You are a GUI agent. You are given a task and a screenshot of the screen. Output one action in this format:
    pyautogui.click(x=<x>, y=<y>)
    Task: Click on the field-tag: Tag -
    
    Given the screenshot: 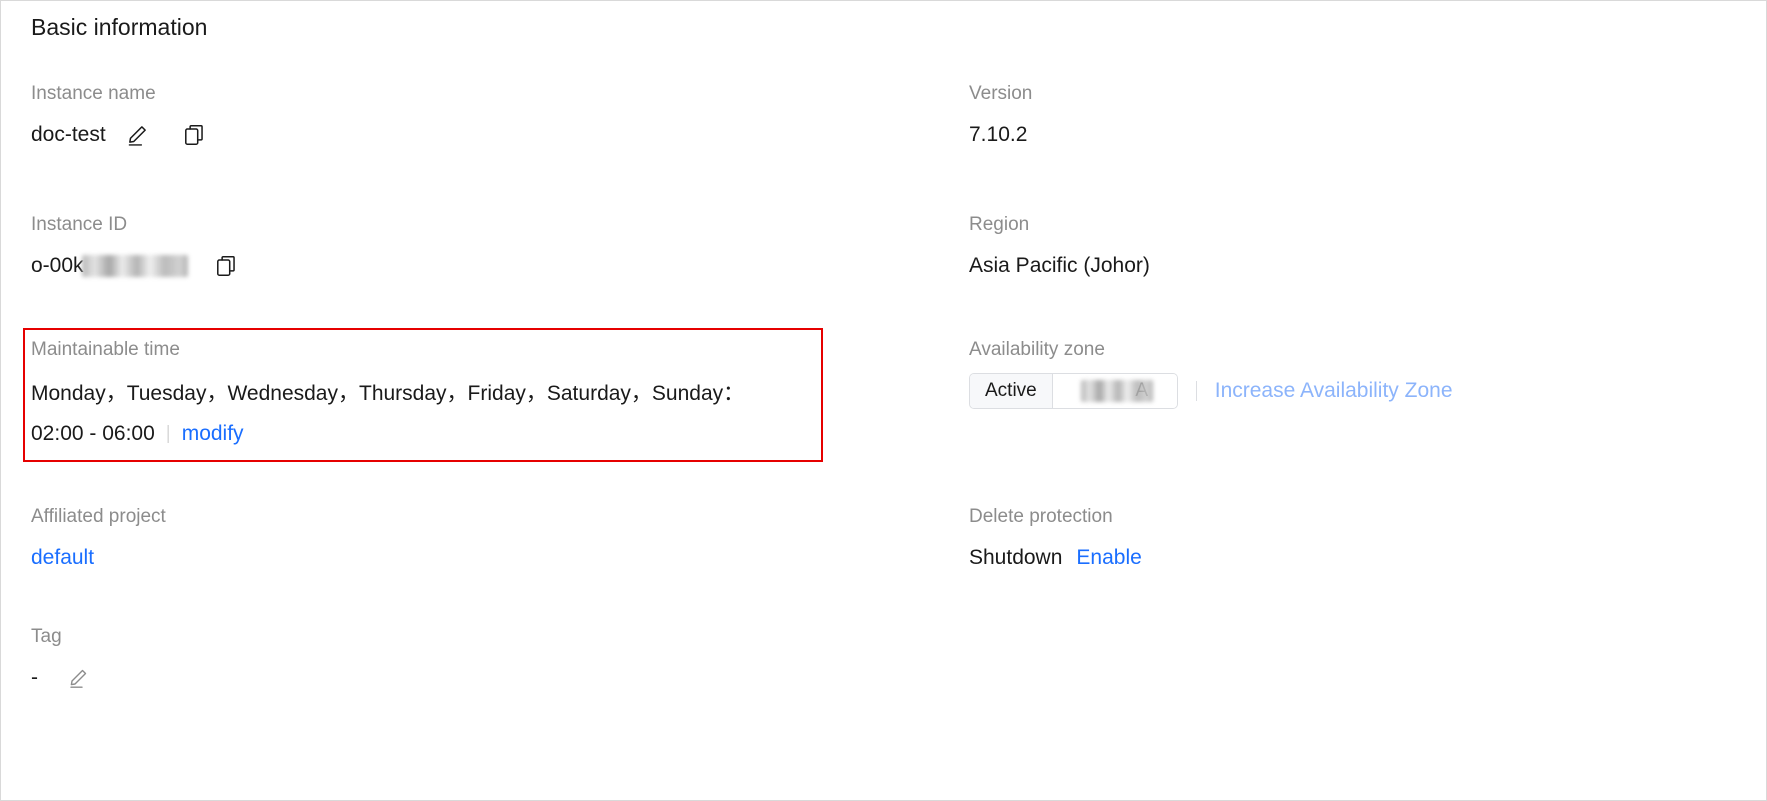 What is the action you would take?
    pyautogui.click(x=60, y=658)
    